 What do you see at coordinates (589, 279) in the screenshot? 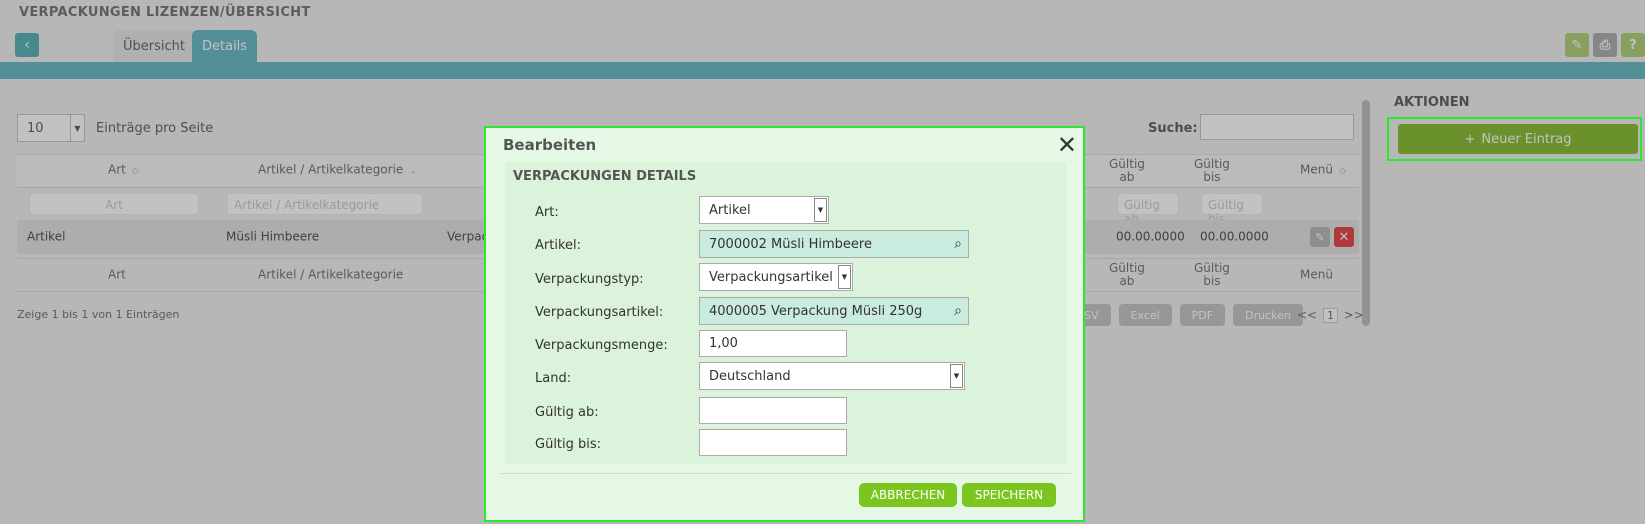
I see `verpackungstyp-label: Verpackungstyp:` at bounding box center [589, 279].